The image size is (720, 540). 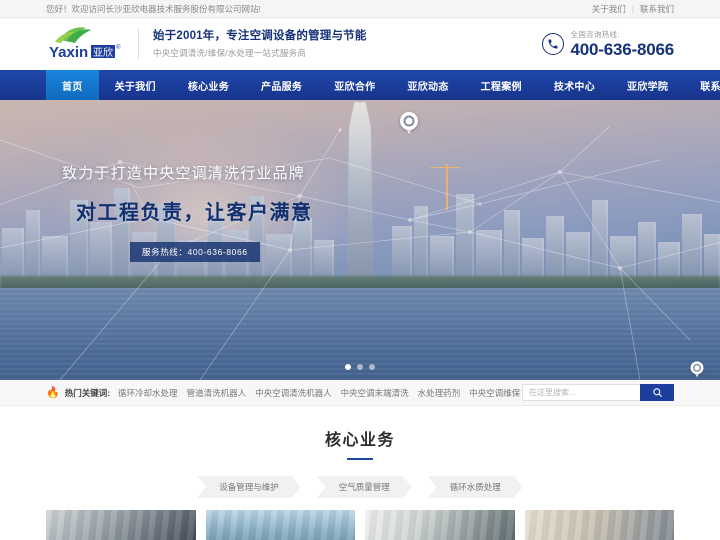 I want to click on keyword-link-1: 管道清洗机器人, so click(x=217, y=393).